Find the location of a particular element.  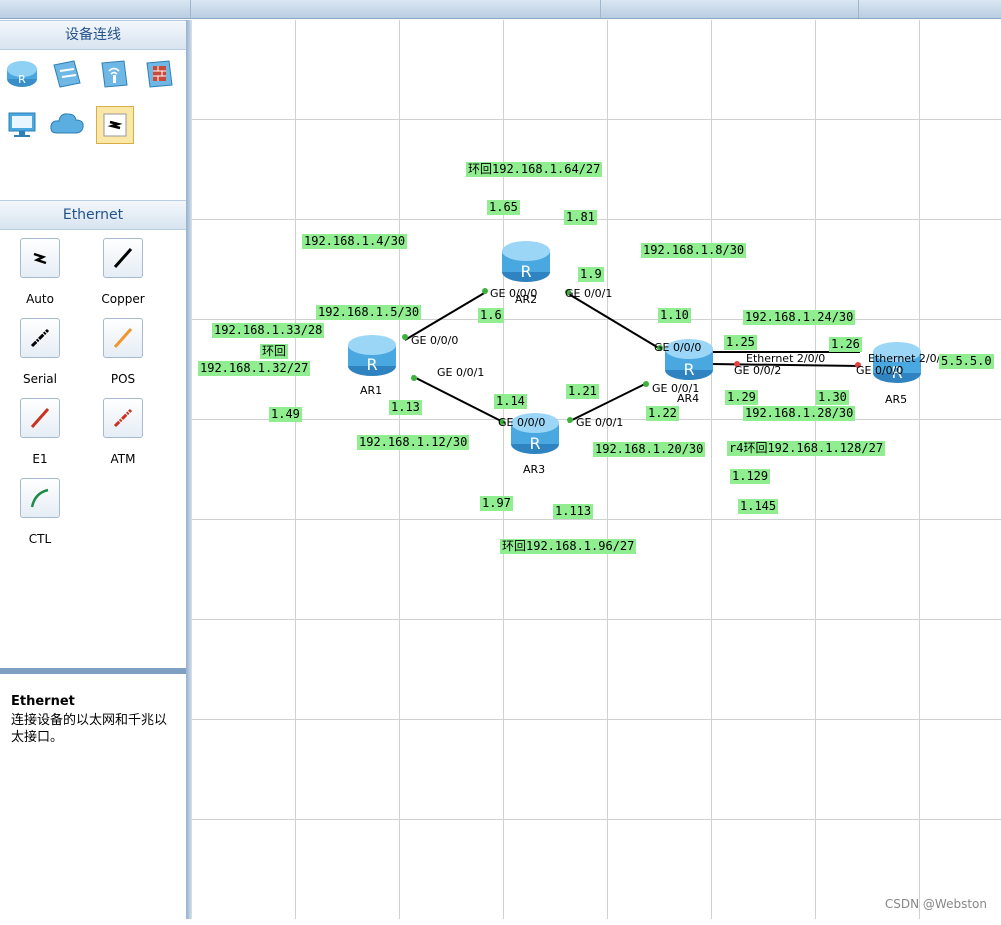

note-label: 1.22 is located at coordinates (662, 413).